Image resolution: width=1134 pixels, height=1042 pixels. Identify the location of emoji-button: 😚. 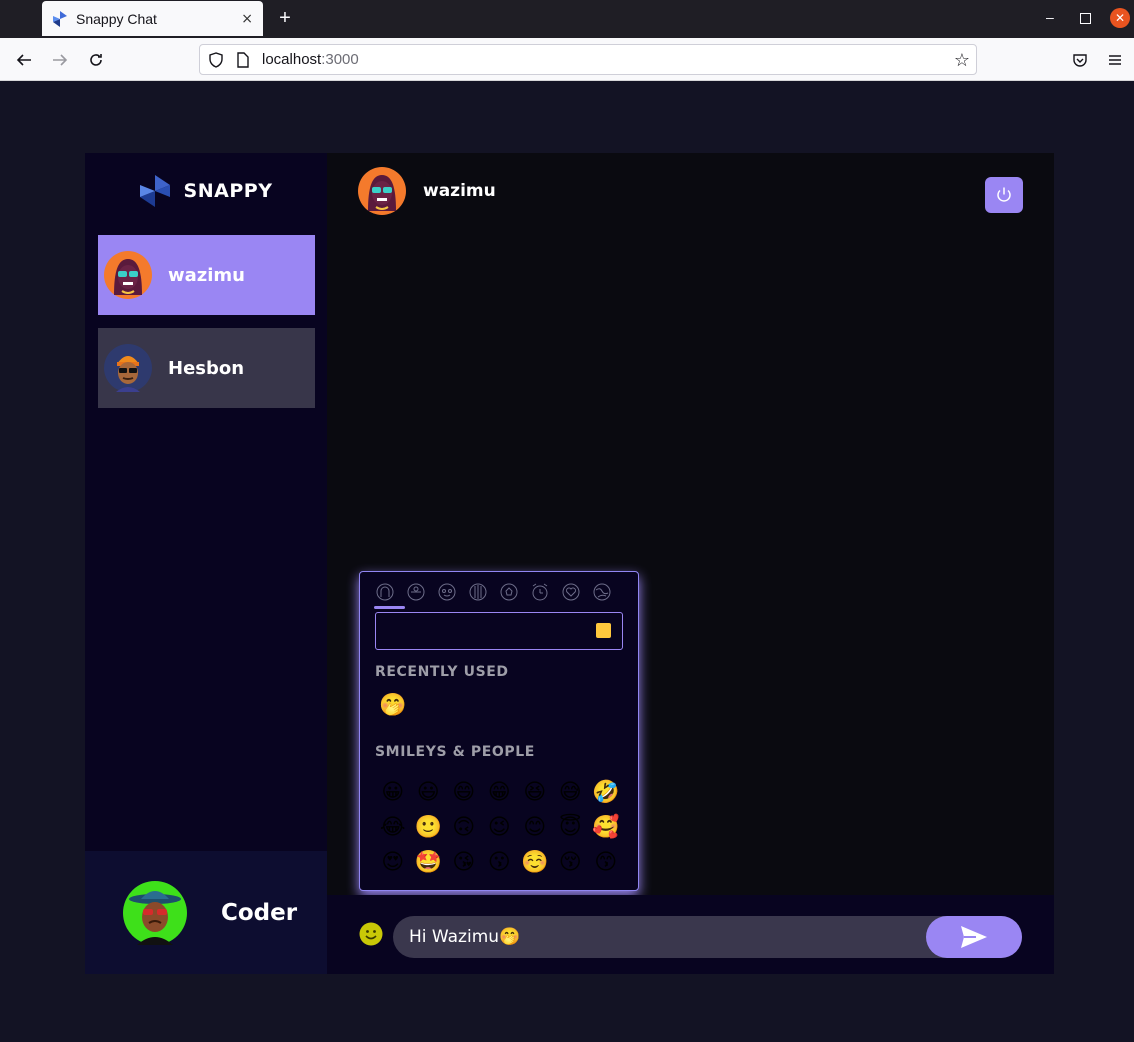
(571, 862).